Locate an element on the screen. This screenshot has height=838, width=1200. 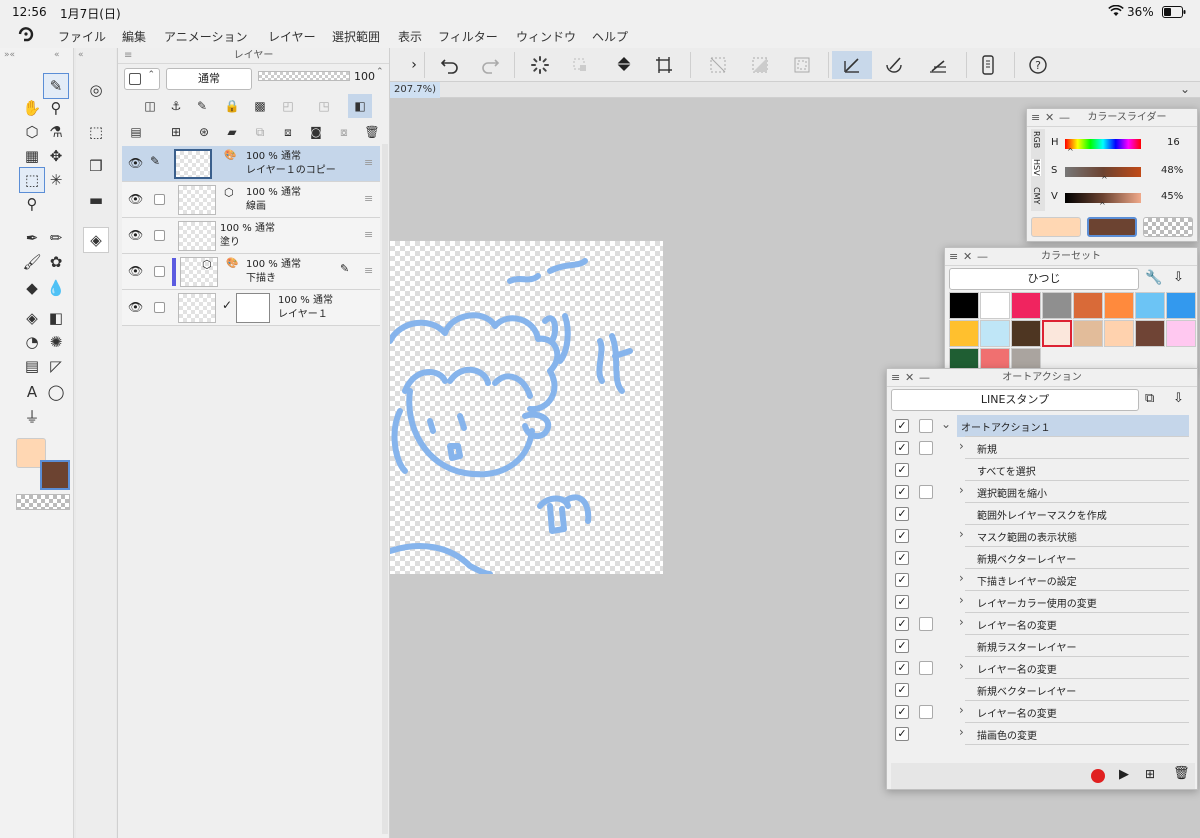
selection-border-icon is located at coordinates (802, 65).